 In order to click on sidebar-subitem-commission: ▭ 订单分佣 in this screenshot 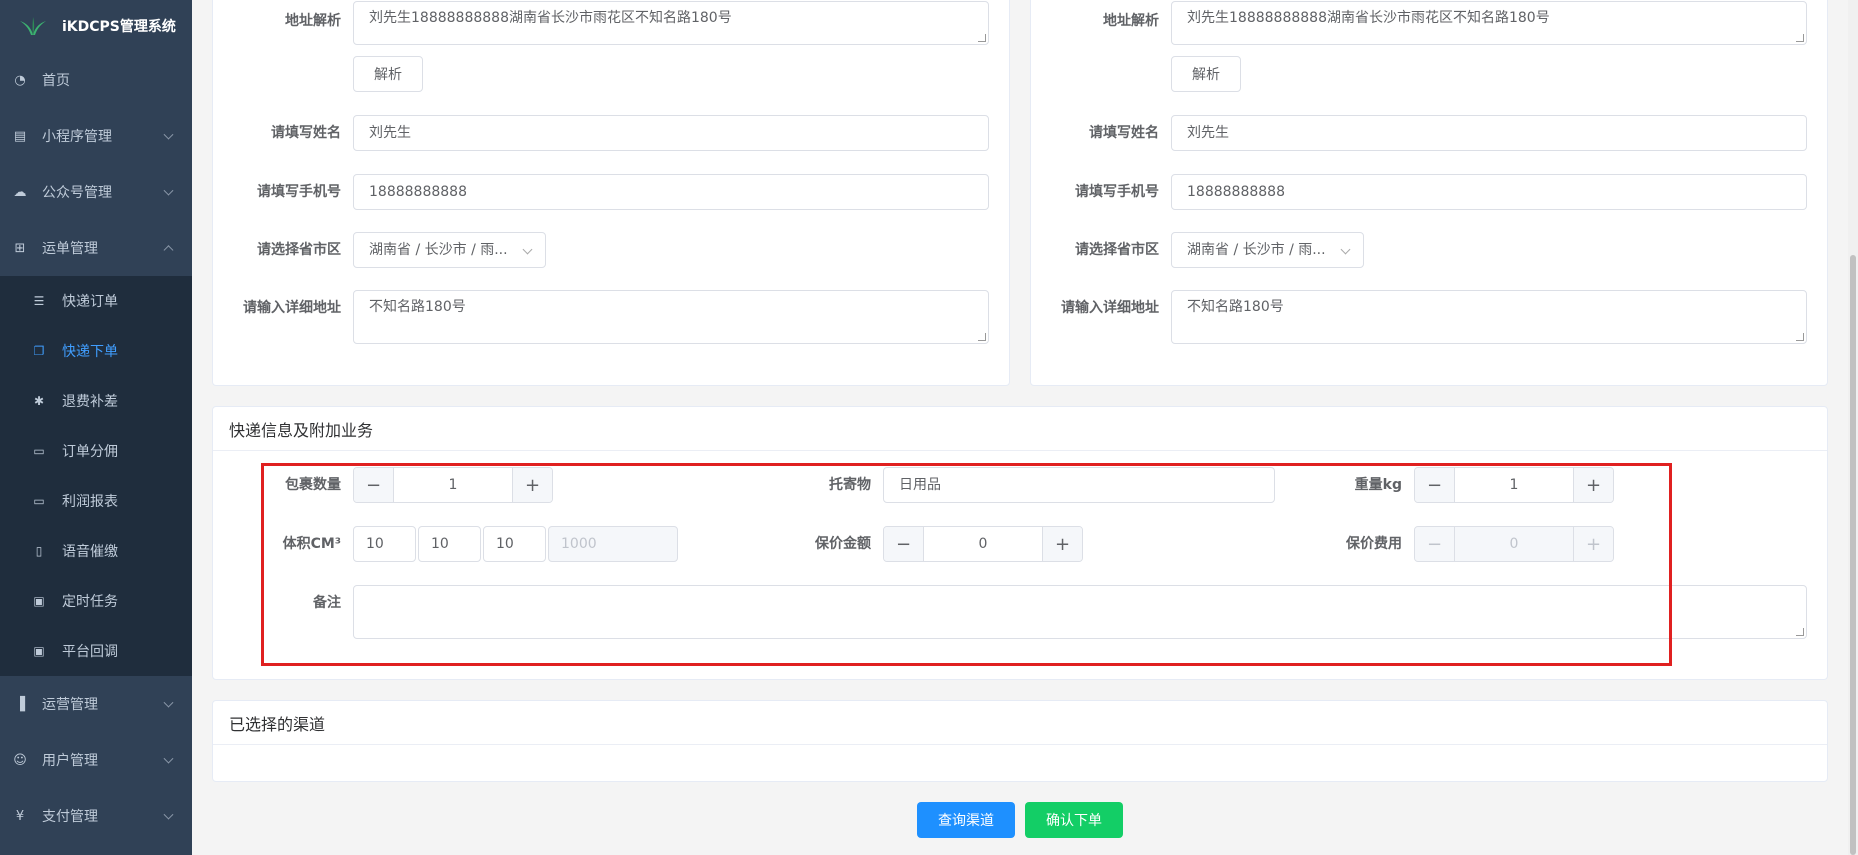, I will do `click(96, 451)`.